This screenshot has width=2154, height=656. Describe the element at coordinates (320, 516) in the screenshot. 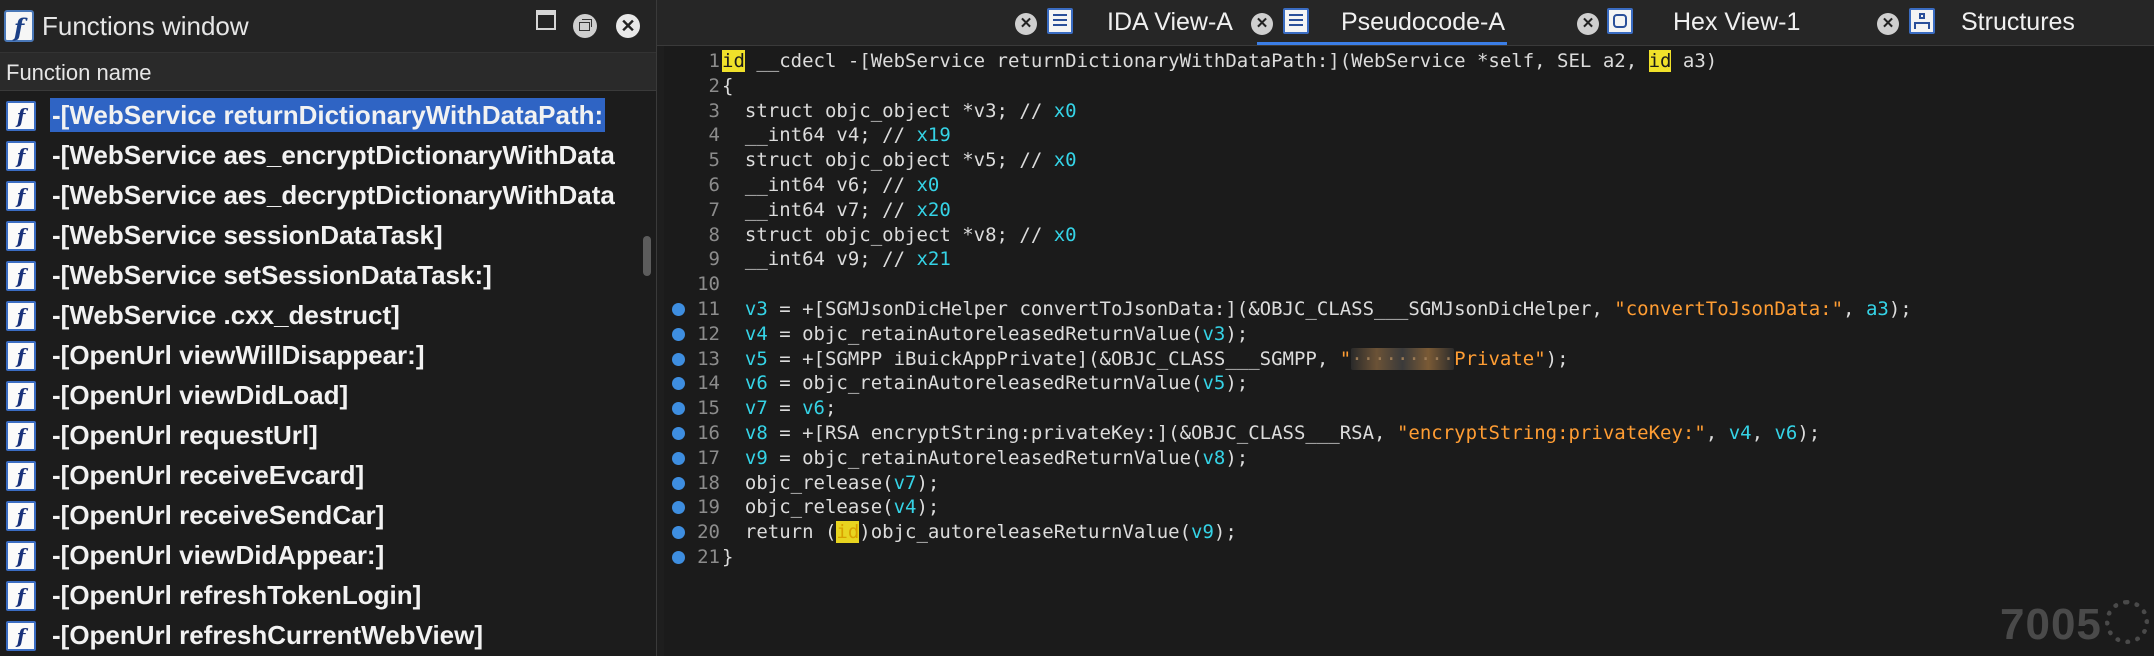

I see `function-list-item: f -[OpenUrl receiveSendCar]` at that location.